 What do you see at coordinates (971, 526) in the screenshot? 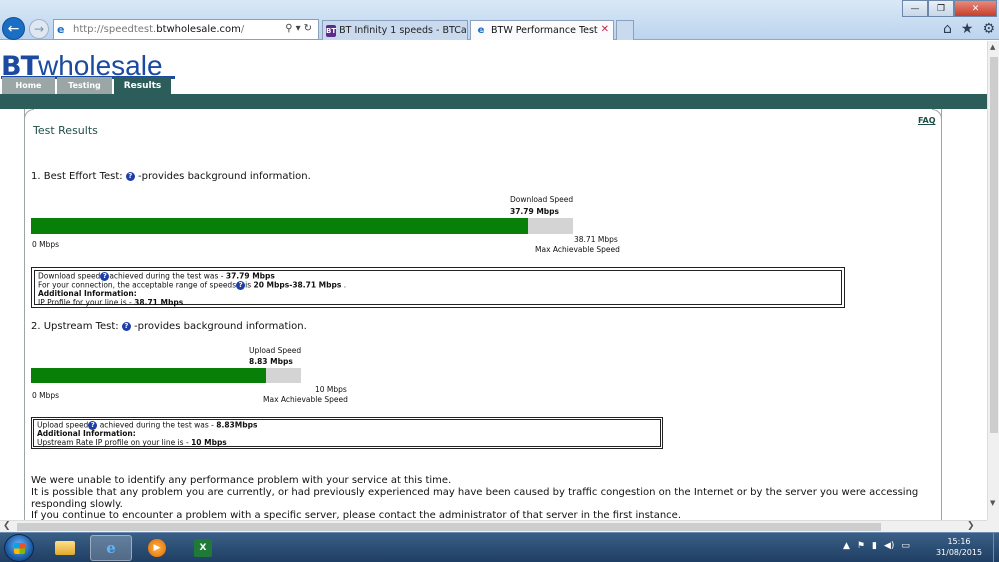
I see `scroll-right-icon: ❯` at bounding box center [971, 526].